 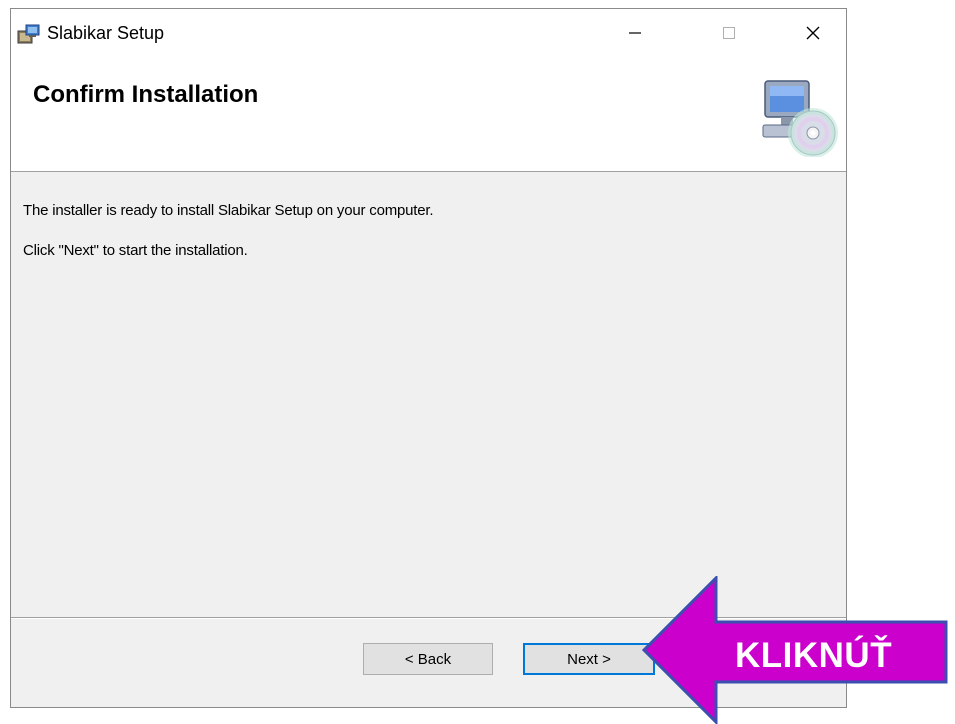 What do you see at coordinates (428, 659) in the screenshot?
I see `back-button: < Back` at bounding box center [428, 659].